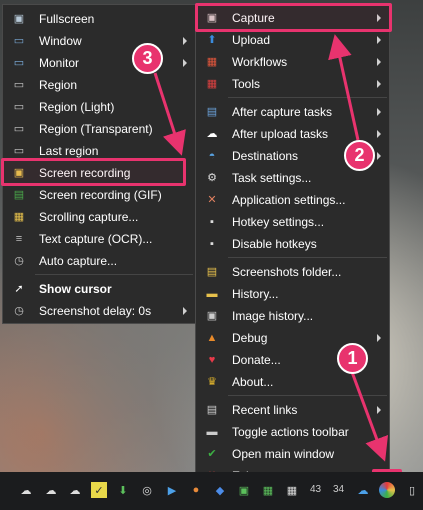  What do you see at coordinates (99, 490) in the screenshot?
I see `sticky-notes-icon: ✓` at bounding box center [99, 490].